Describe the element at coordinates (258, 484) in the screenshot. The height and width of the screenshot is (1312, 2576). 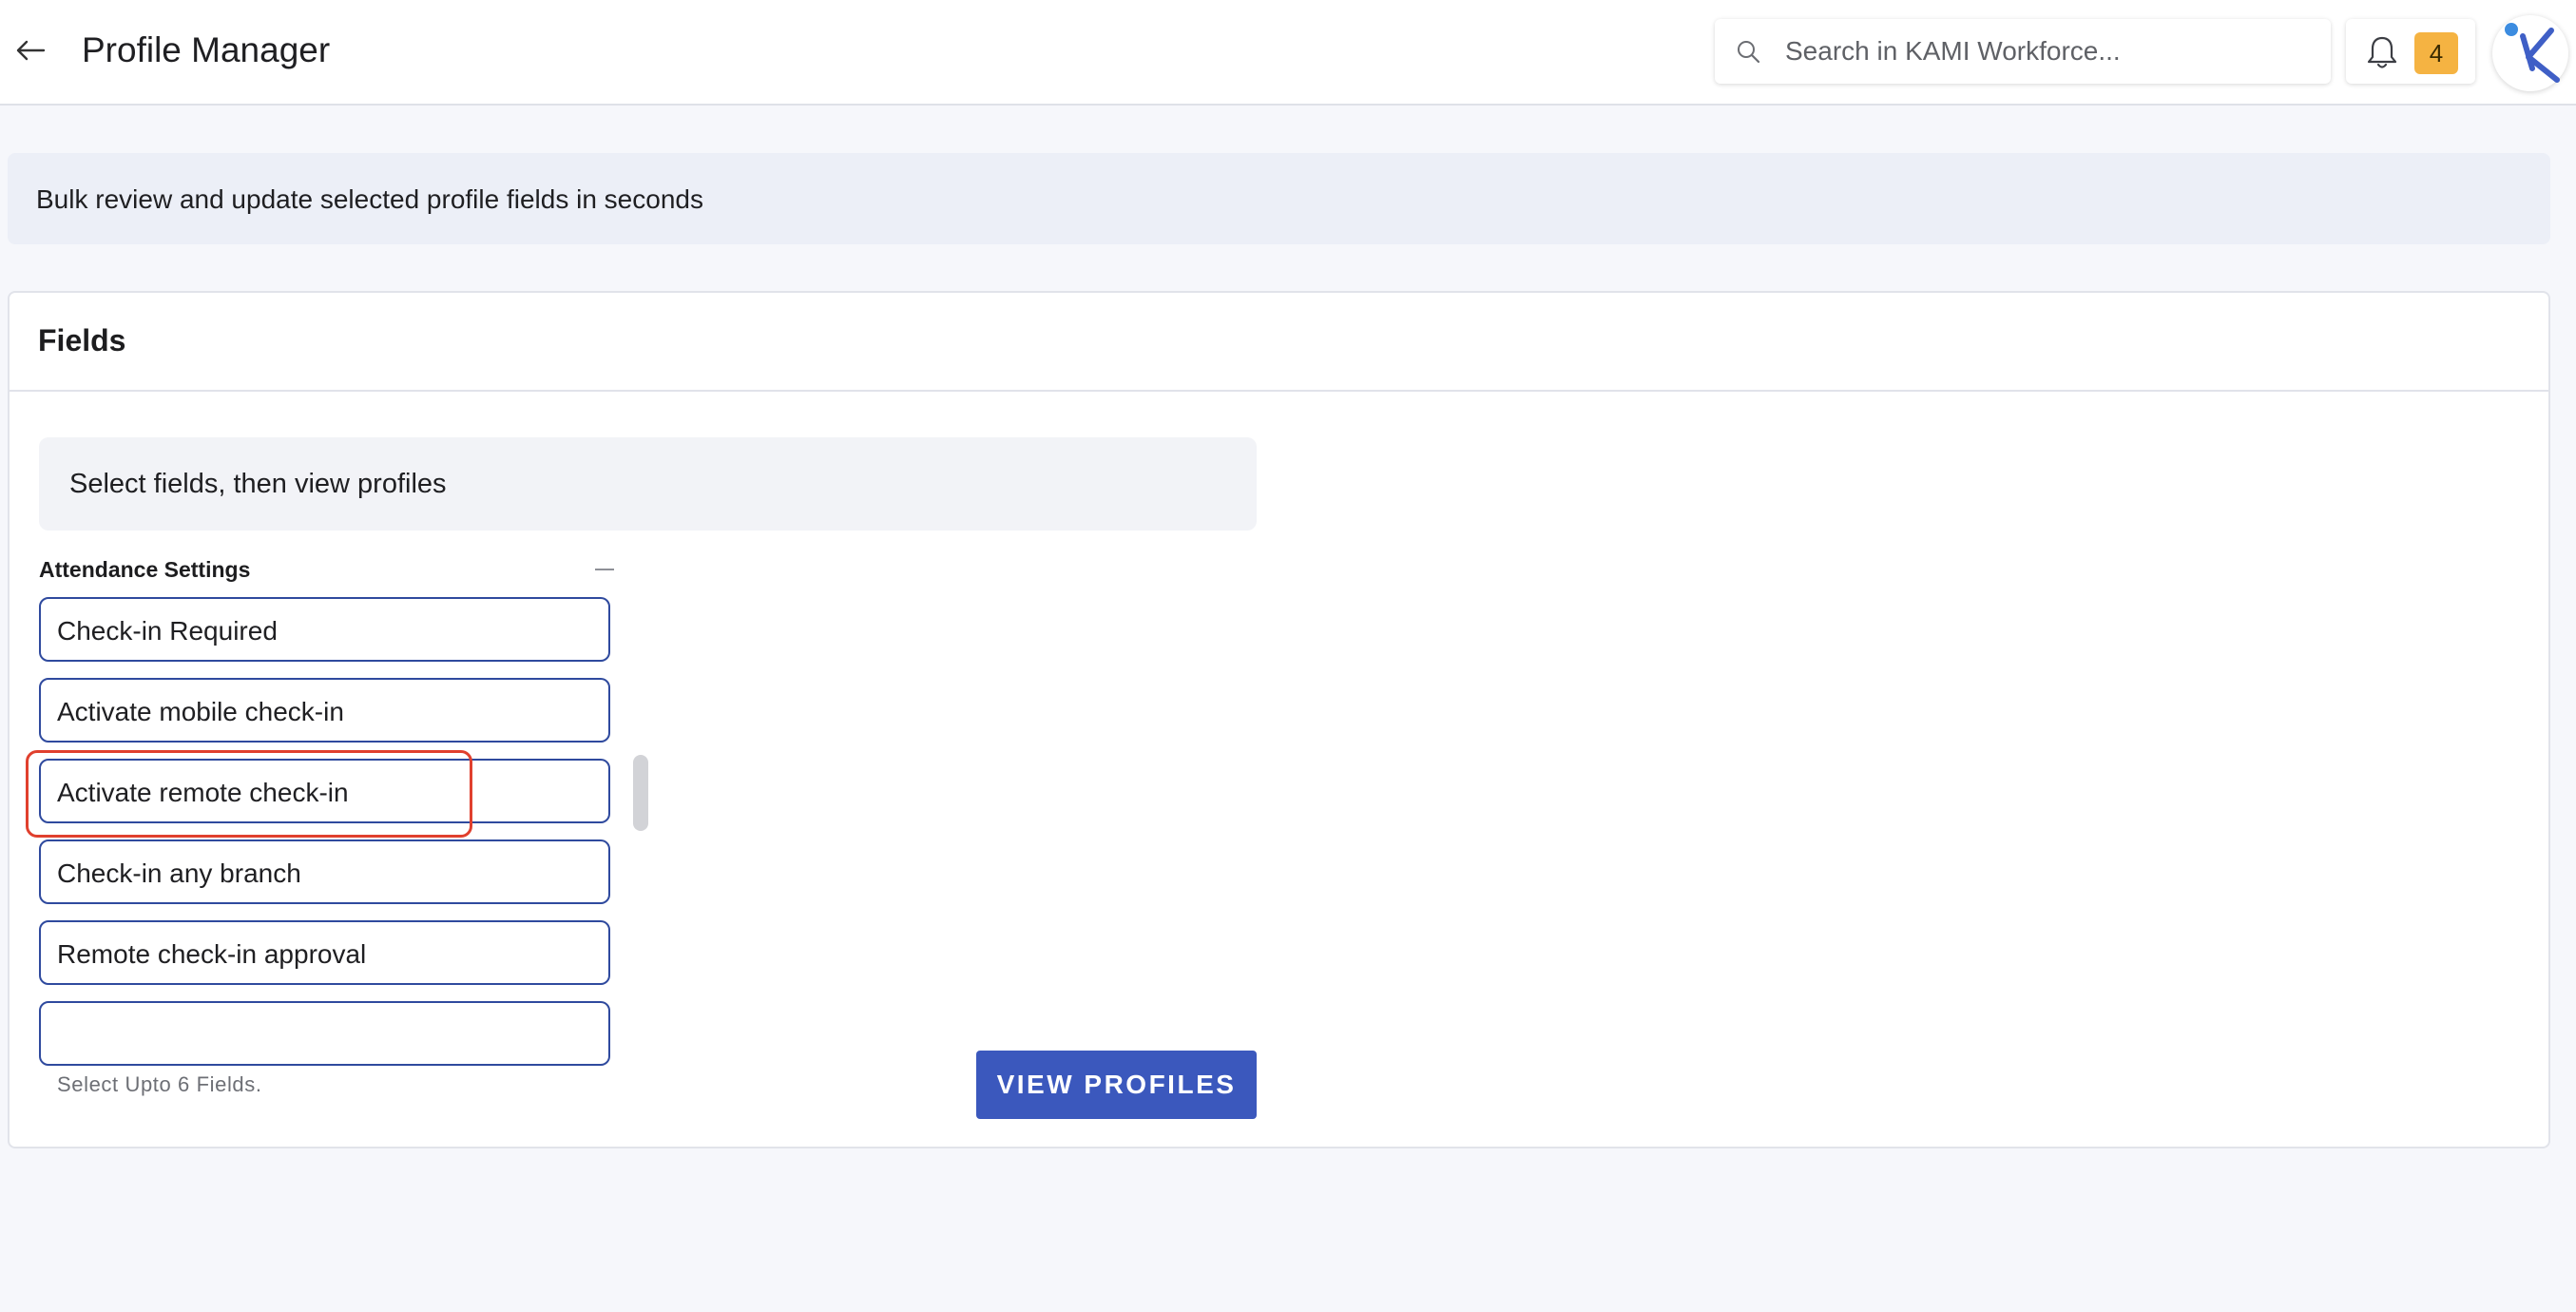
I see `hint-text: Select fields, then view profiles` at that location.